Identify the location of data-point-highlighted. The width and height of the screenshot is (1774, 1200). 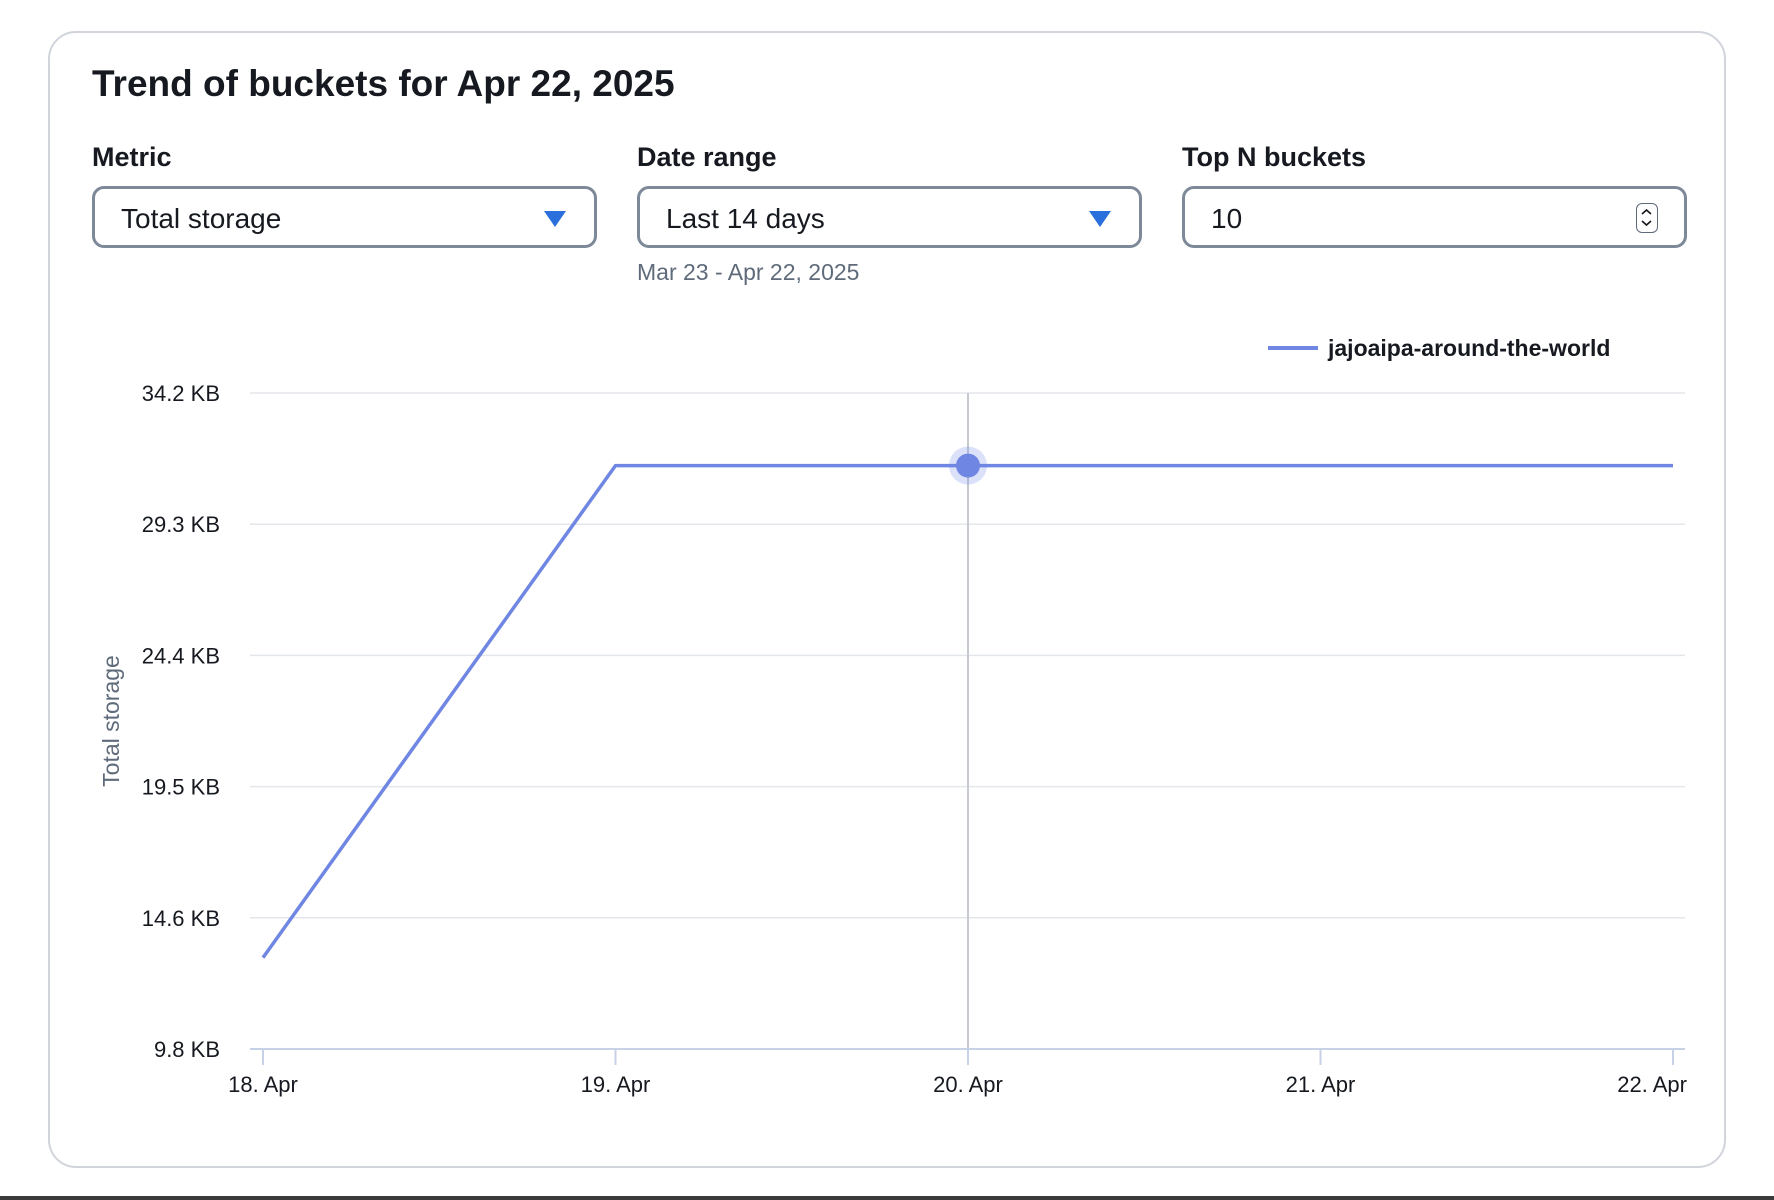
(968, 465).